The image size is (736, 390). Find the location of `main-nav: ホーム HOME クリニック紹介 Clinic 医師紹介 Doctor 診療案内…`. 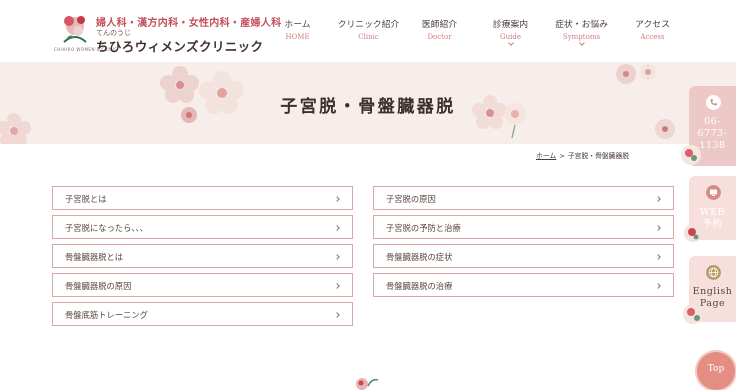

main-nav: ホーム HOME クリニック紹介 Clinic 医師紹介 Doctor 診療案内… is located at coordinates (475, 31).